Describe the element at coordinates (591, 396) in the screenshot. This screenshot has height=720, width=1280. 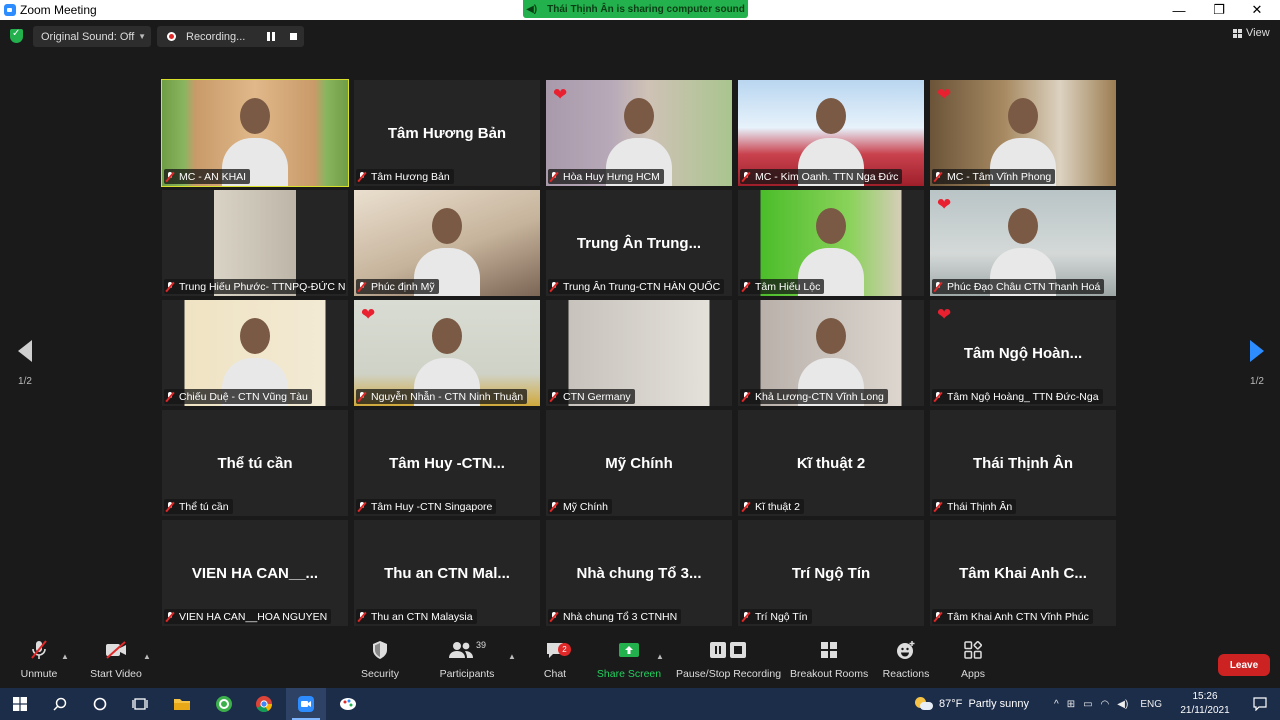
I see `participant-name-label: CTN Germany` at that location.